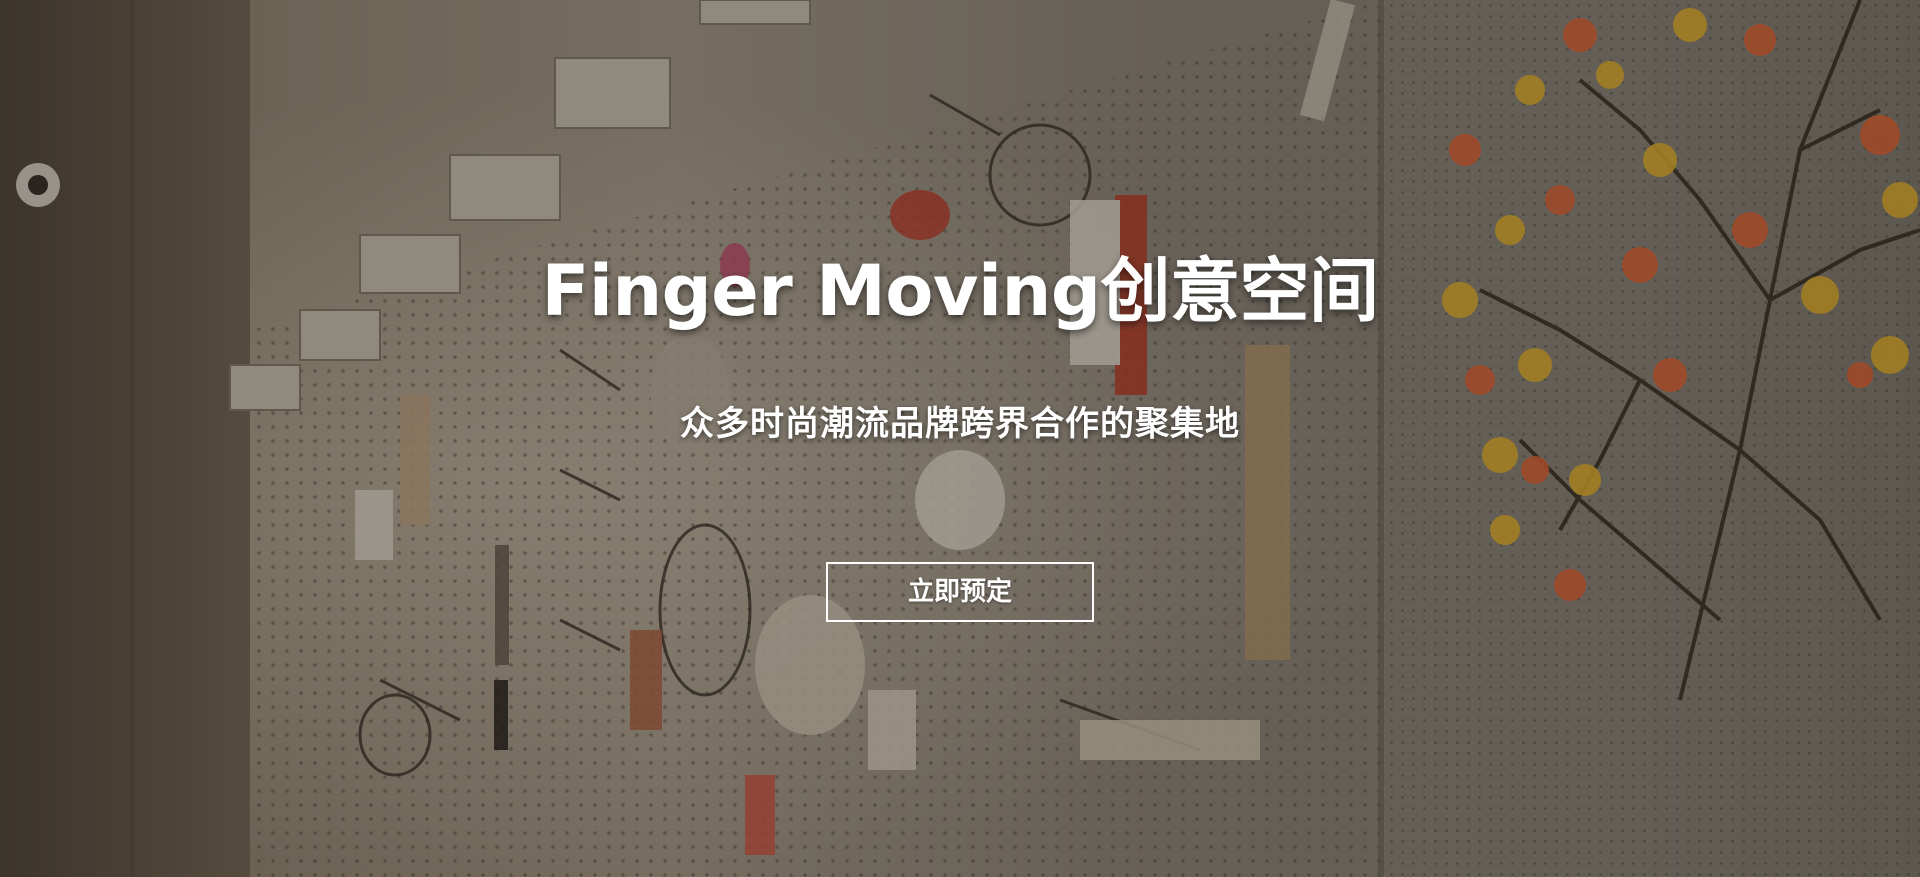 This screenshot has width=1920, height=877. I want to click on hero-title: Finger Moving创意空间, so click(960, 291).